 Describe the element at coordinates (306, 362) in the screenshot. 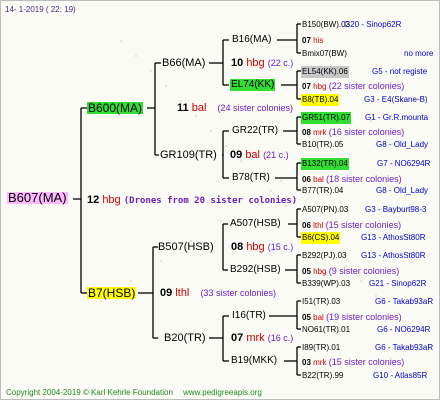

I see `breeding-number: 03` at that location.